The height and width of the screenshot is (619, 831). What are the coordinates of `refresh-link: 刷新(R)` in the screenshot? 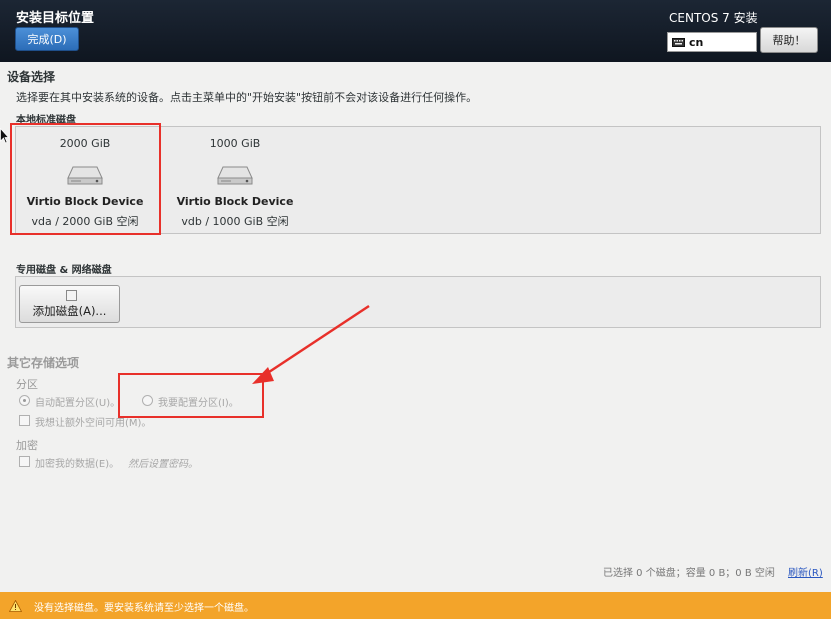 It's located at (805, 571).